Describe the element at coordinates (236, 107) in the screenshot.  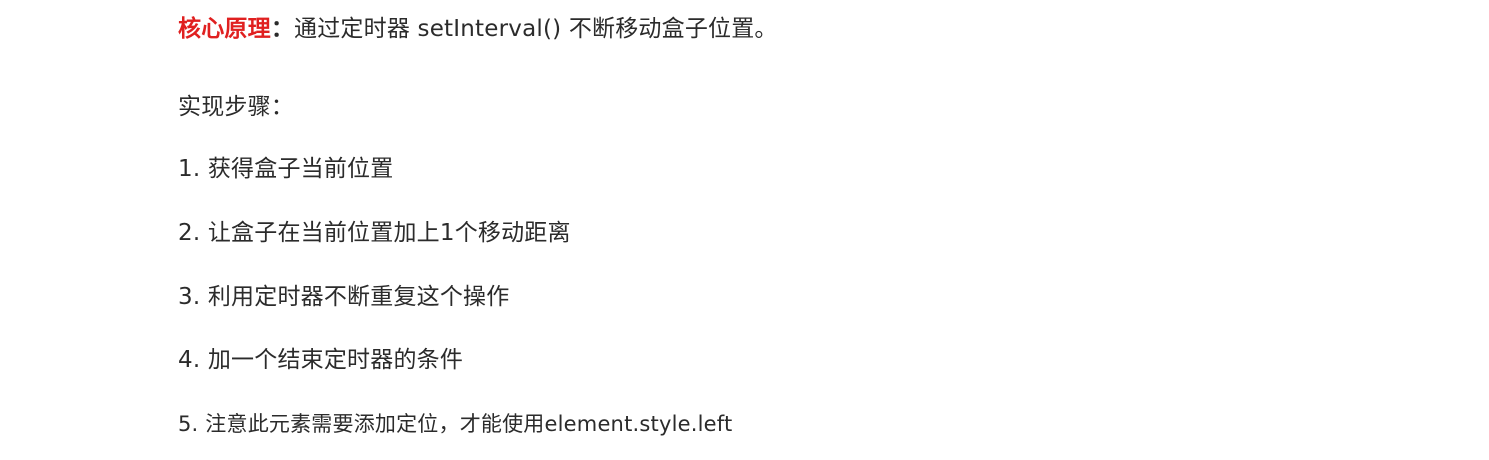
I see `steps-heading: 实现步骤：` at that location.